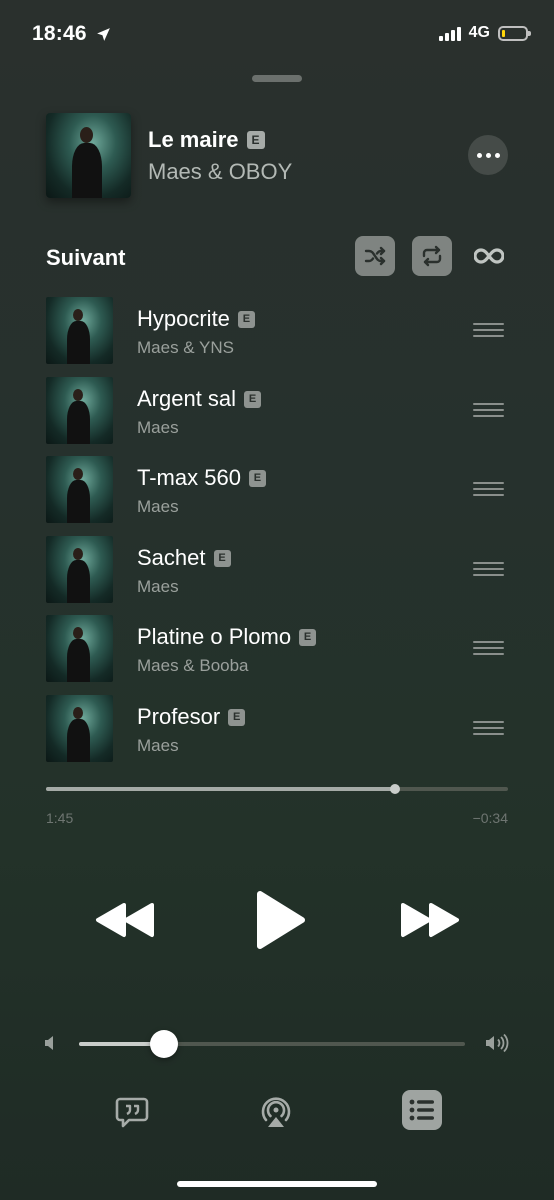  I want to click on queue-row: Profesor E Maes, so click(277, 728).